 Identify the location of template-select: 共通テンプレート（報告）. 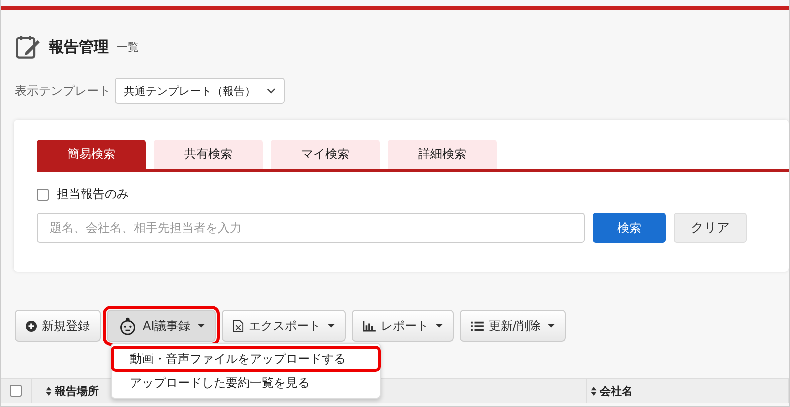
(200, 91).